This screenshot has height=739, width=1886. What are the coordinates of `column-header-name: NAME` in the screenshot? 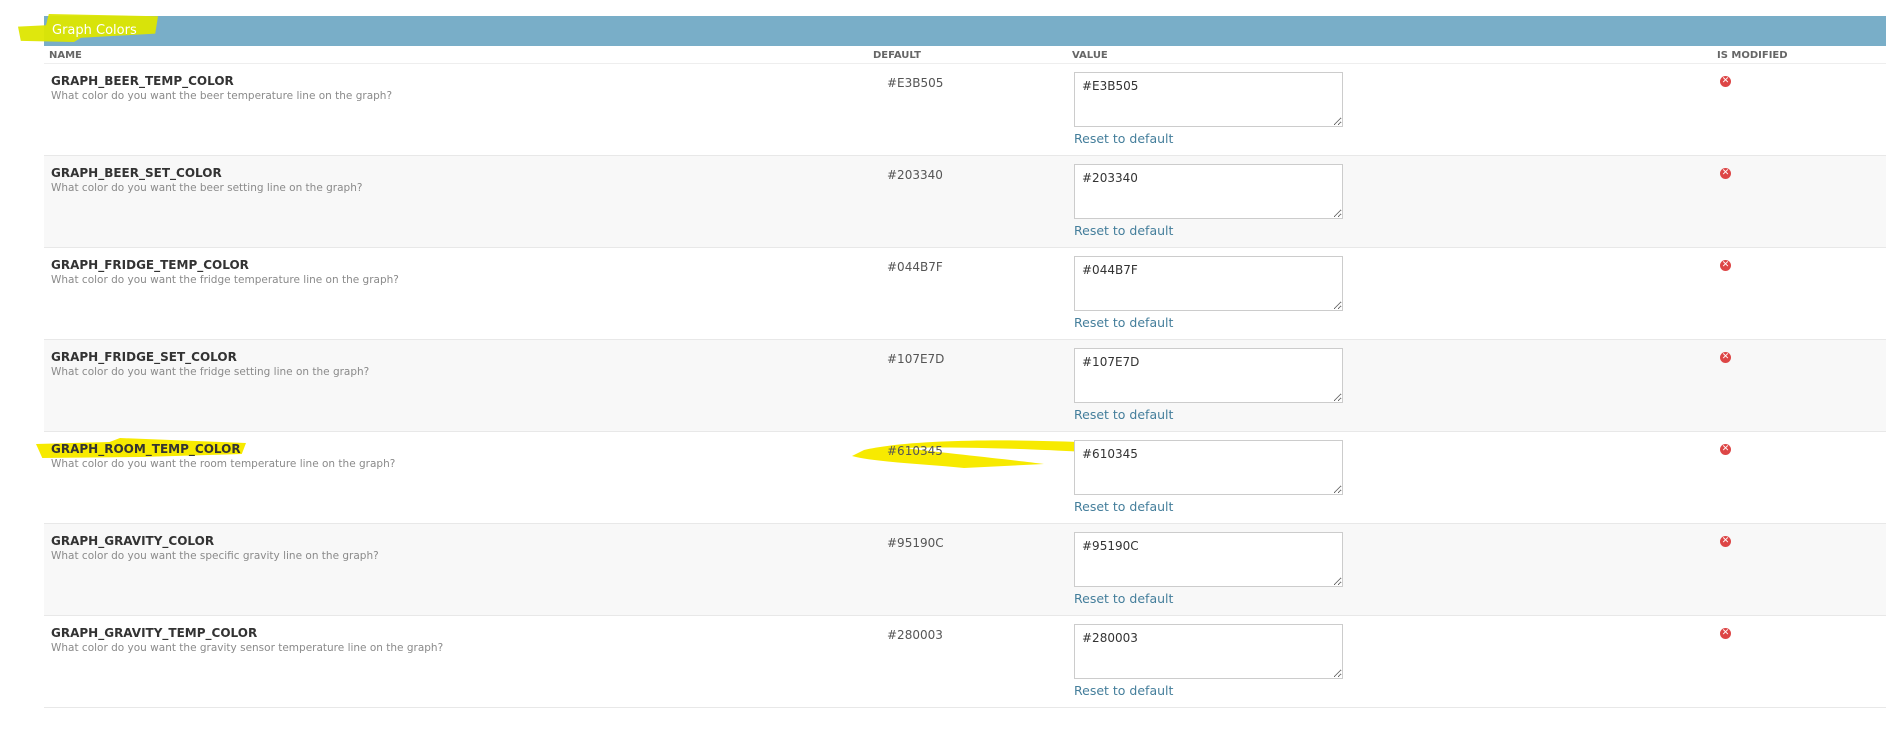 It's located at (65, 55).